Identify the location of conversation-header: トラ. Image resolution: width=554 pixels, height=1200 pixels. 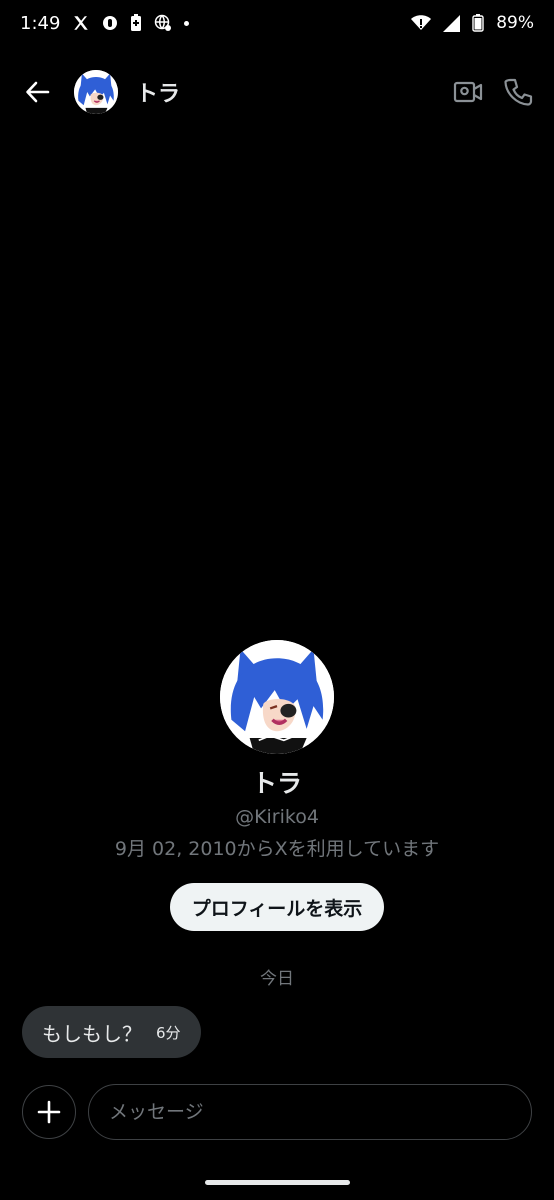
(277, 92).